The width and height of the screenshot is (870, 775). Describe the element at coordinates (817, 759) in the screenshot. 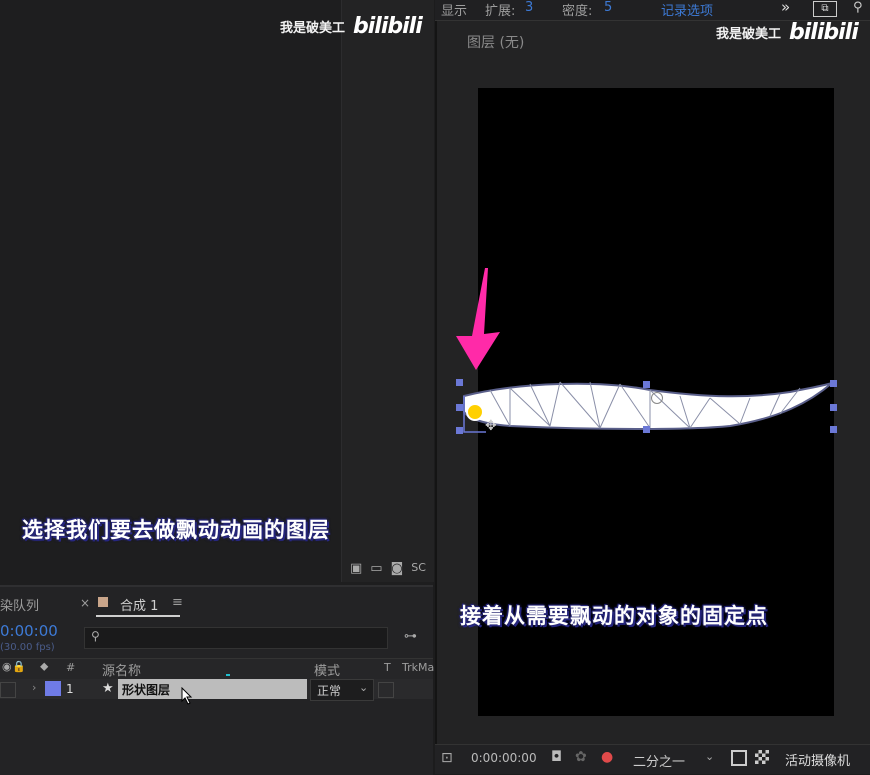

I see `active-camera-select: 活动摄像机` at that location.